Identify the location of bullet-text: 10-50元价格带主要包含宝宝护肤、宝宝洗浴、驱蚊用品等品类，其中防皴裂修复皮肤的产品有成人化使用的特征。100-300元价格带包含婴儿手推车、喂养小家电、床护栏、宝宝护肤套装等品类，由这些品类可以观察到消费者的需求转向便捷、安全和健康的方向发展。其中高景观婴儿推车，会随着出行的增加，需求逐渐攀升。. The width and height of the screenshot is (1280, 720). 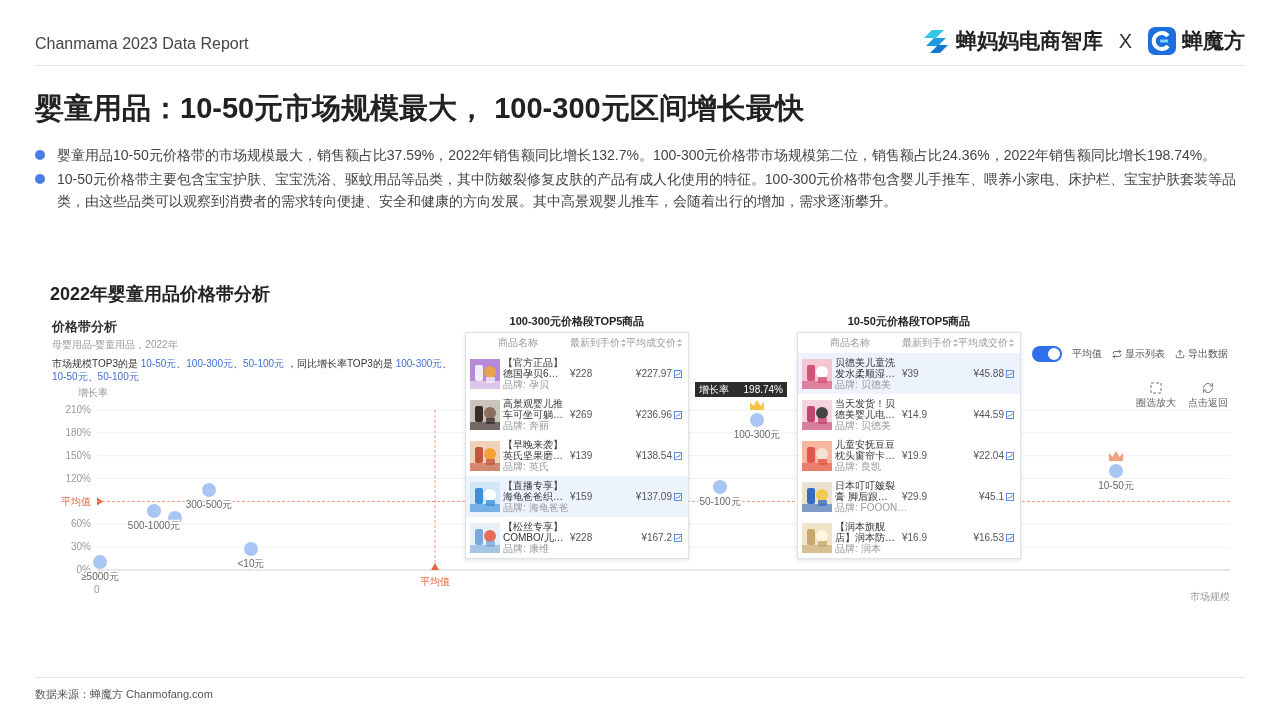
(647, 190).